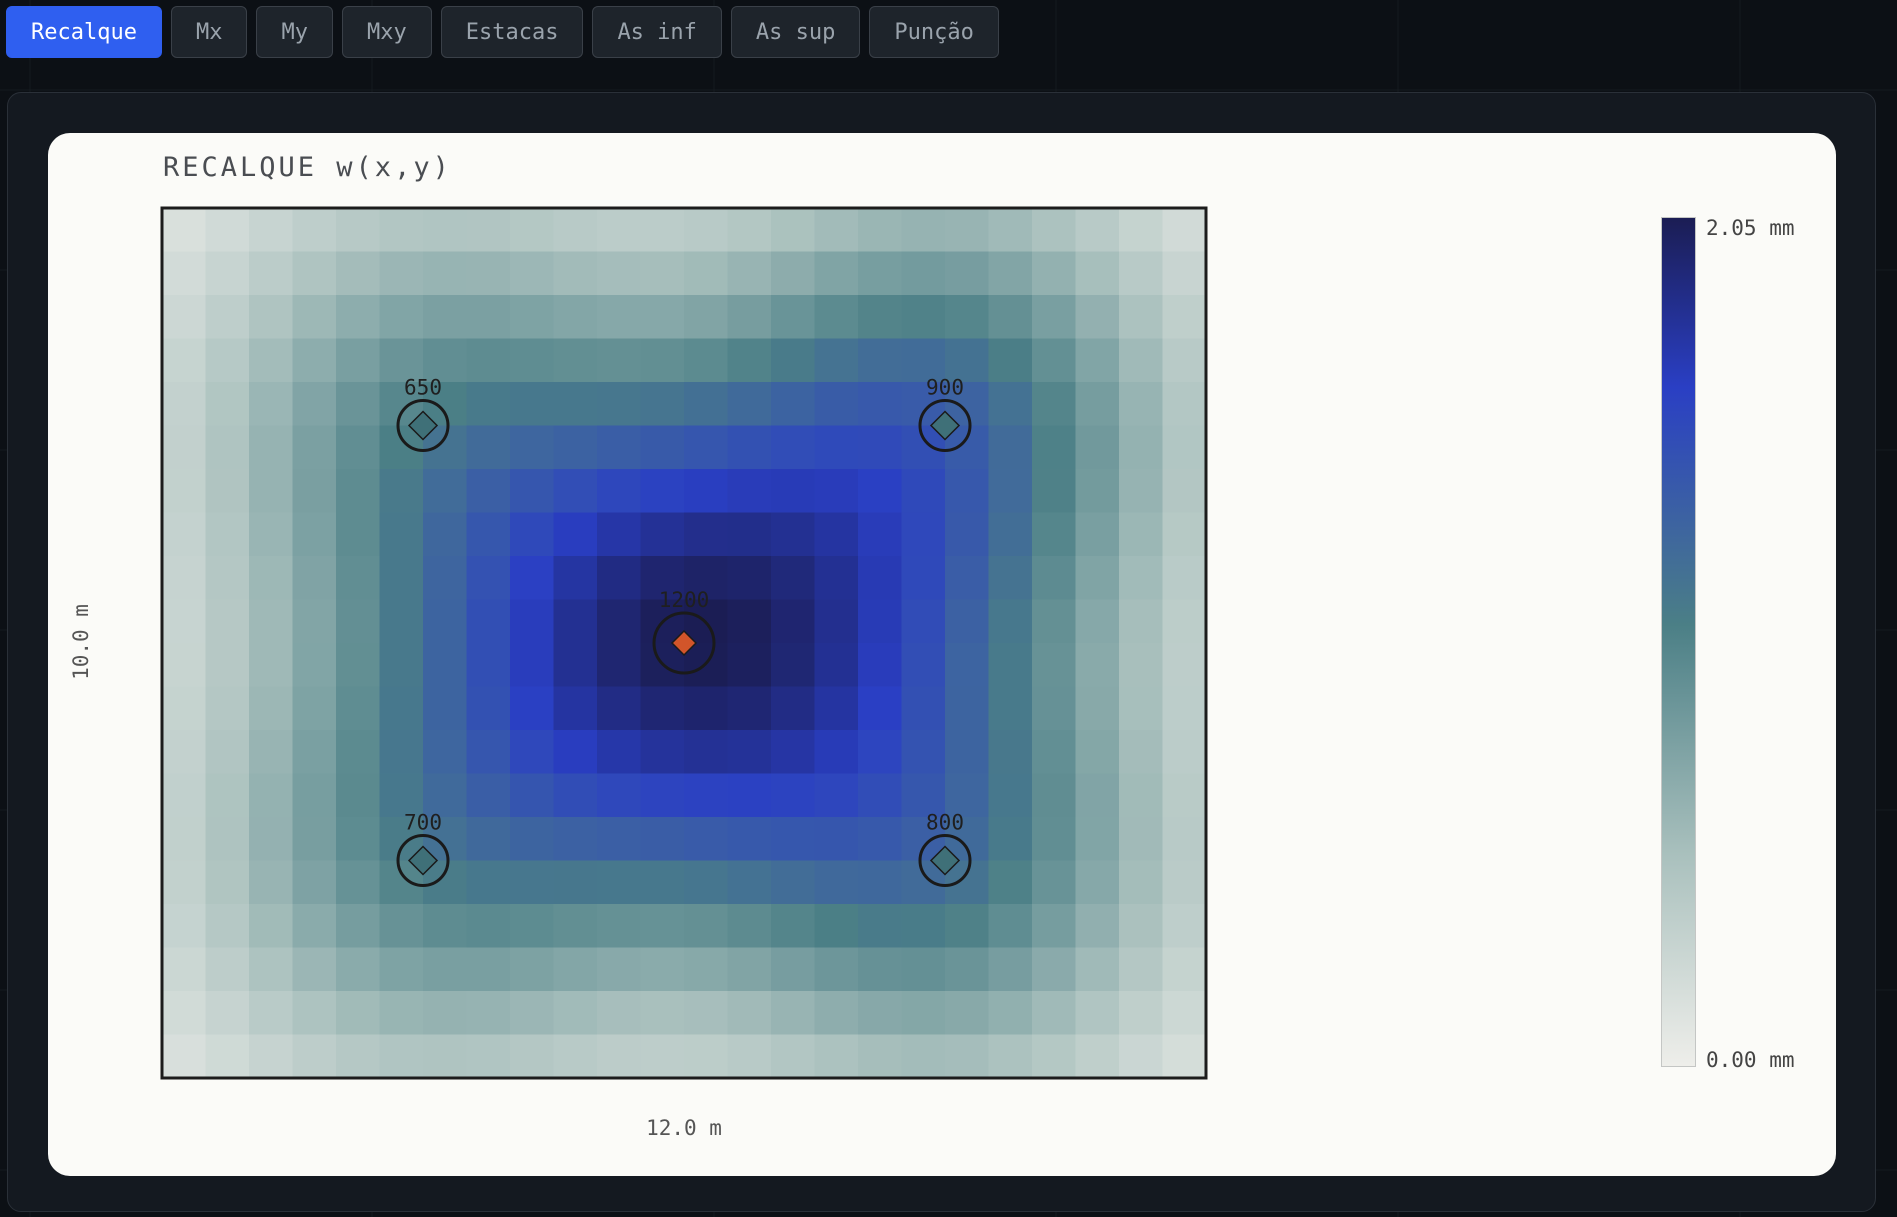 The height and width of the screenshot is (1217, 1897). I want to click on tab-puncao: Punção, so click(934, 32).